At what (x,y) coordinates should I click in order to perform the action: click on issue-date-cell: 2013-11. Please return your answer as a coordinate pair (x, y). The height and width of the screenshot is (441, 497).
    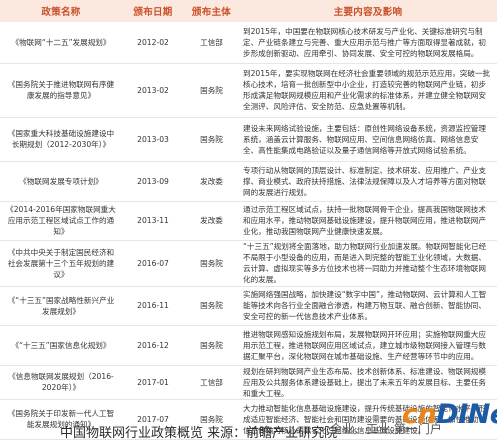
    Looking at the image, I should click on (153, 221).